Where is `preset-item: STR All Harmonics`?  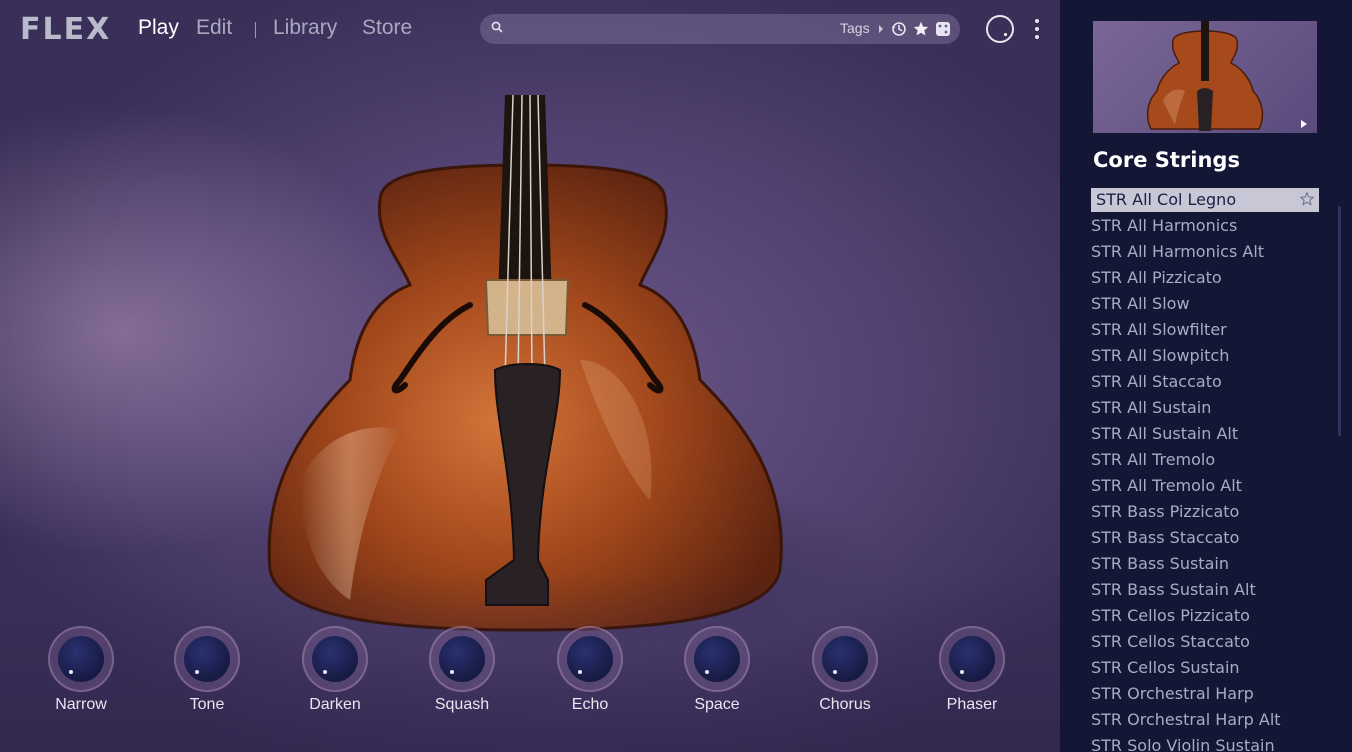 preset-item: STR All Harmonics is located at coordinates (1205, 227).